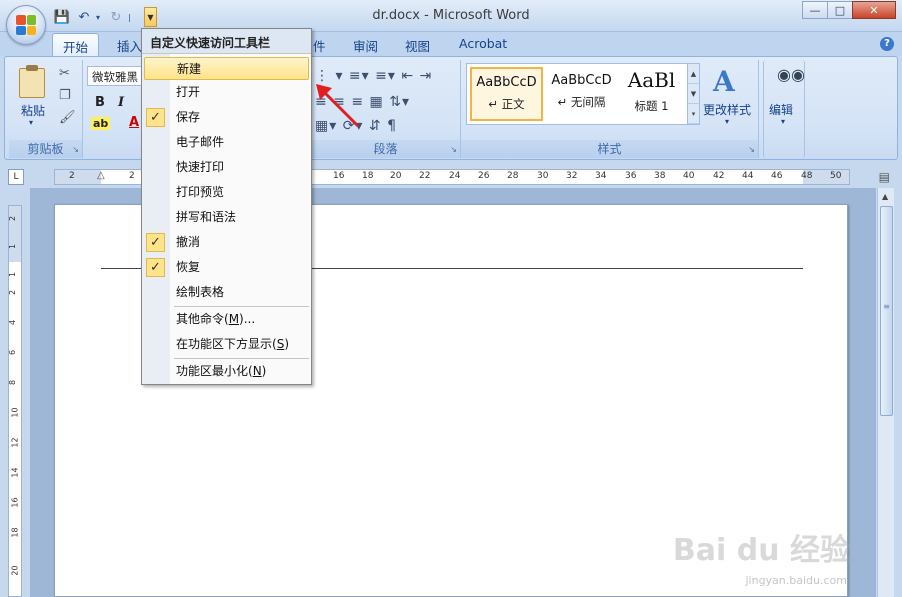 This screenshot has width=902, height=597. I want to click on menu-item-label: 恢复, so click(188, 267).